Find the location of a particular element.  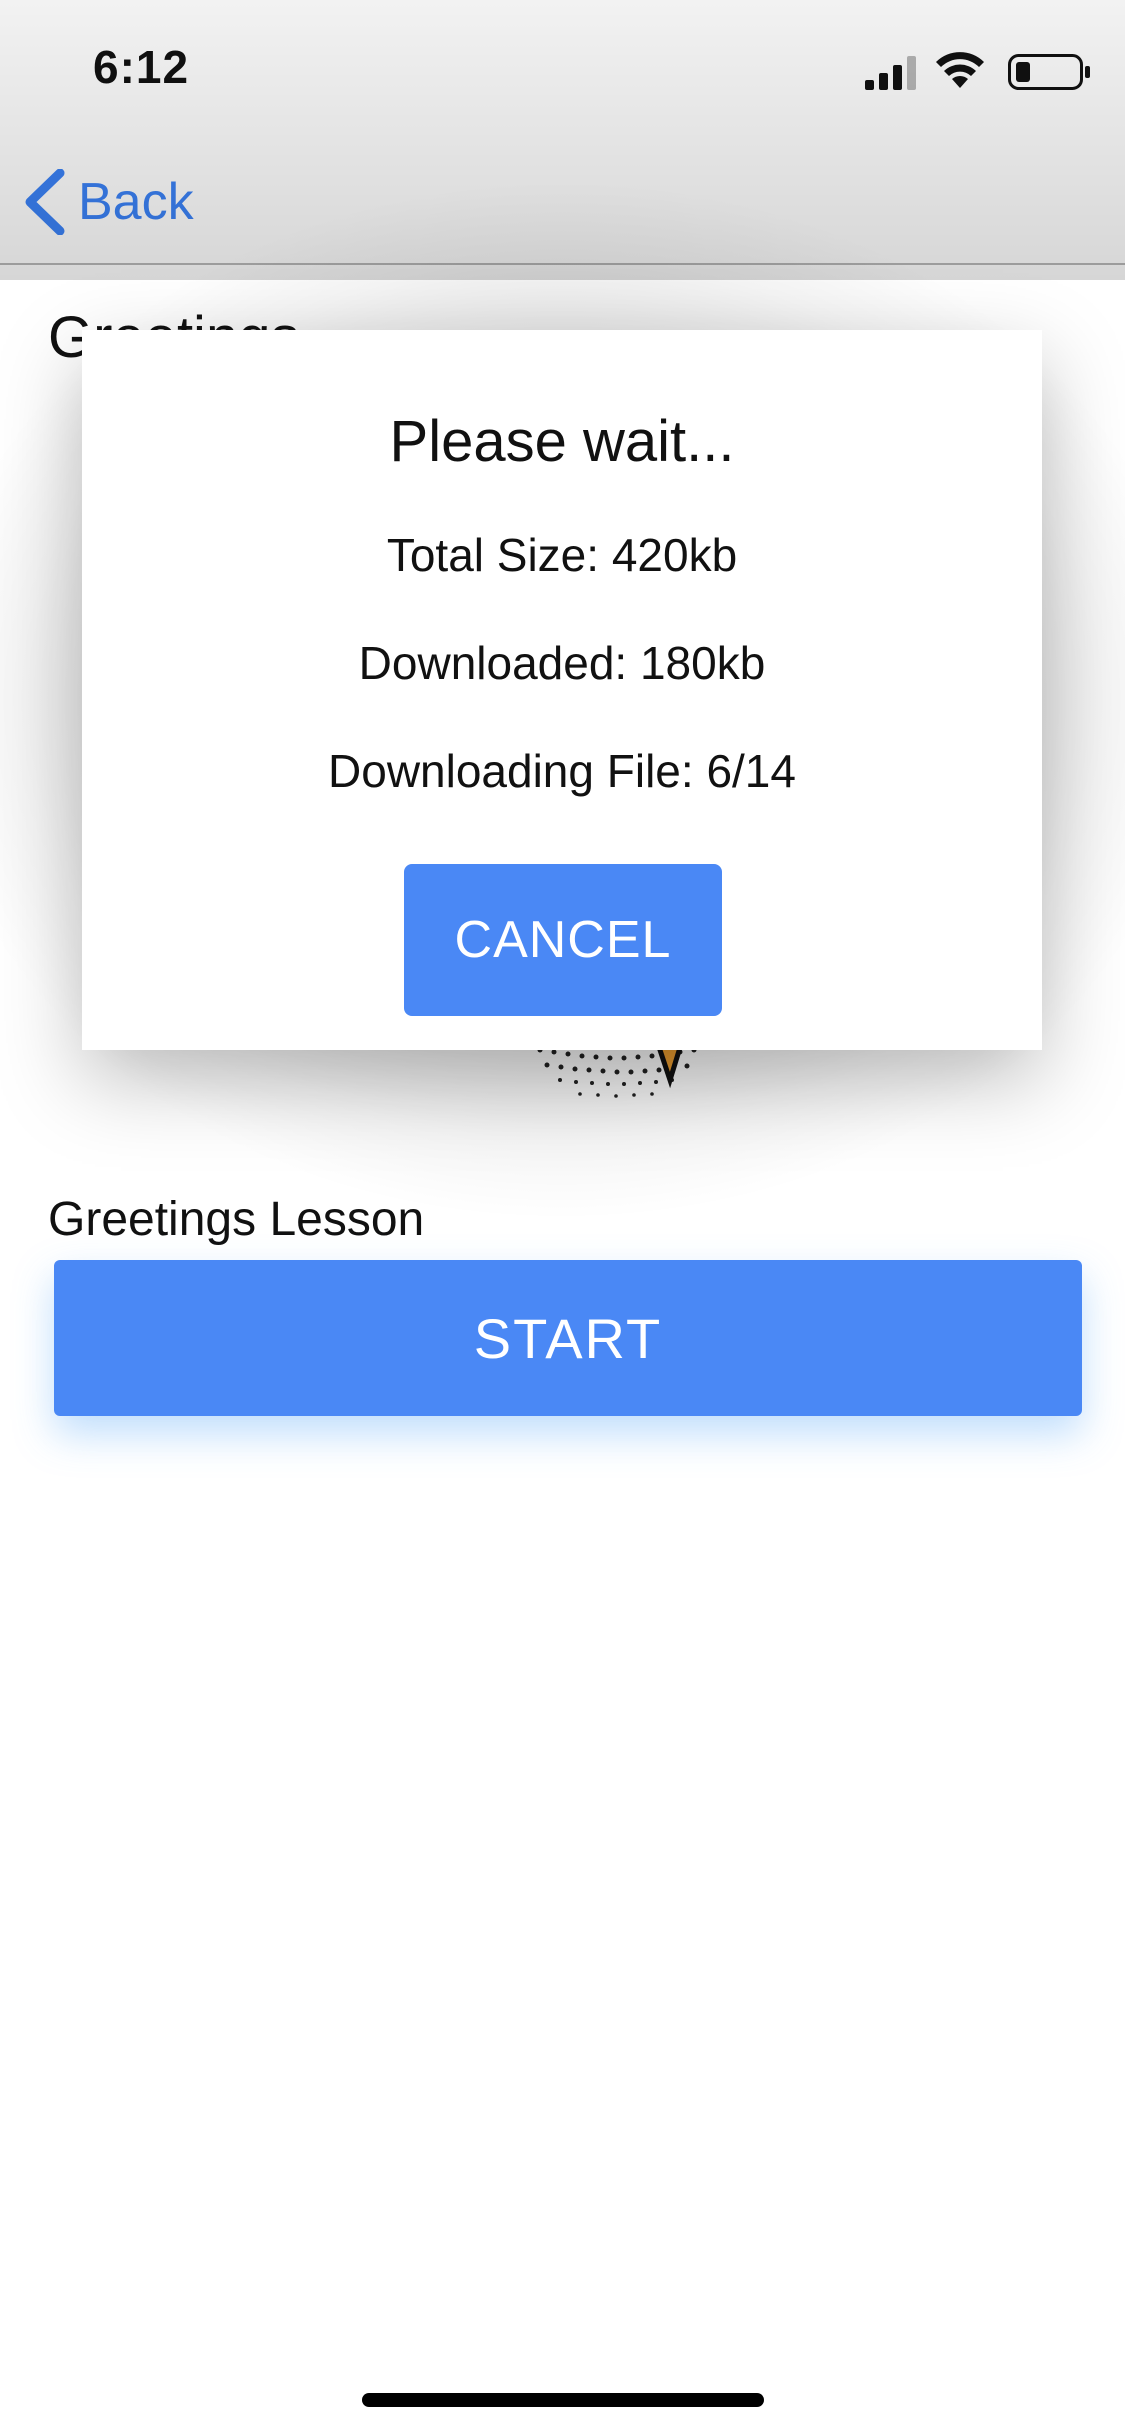

back-label: Back is located at coordinates (136, 202).